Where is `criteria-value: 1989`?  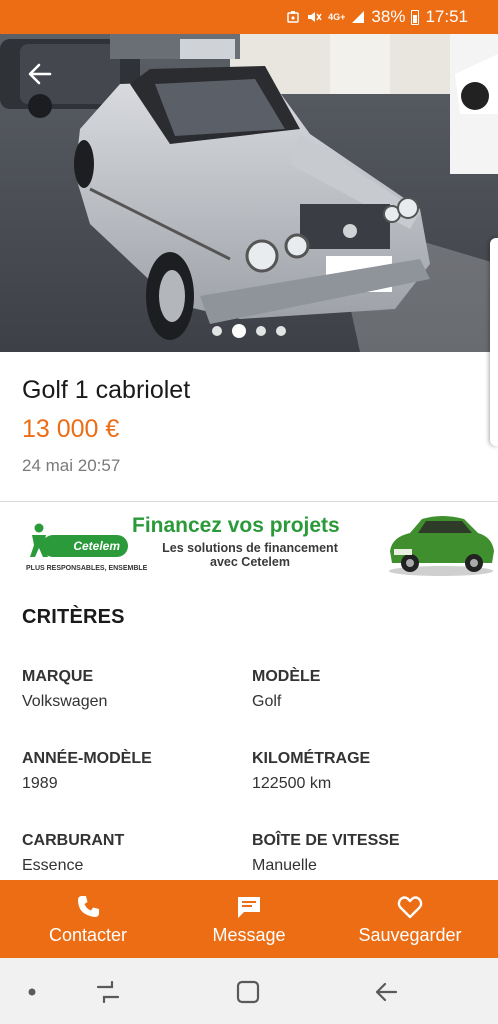 criteria-value: 1989 is located at coordinates (40, 783).